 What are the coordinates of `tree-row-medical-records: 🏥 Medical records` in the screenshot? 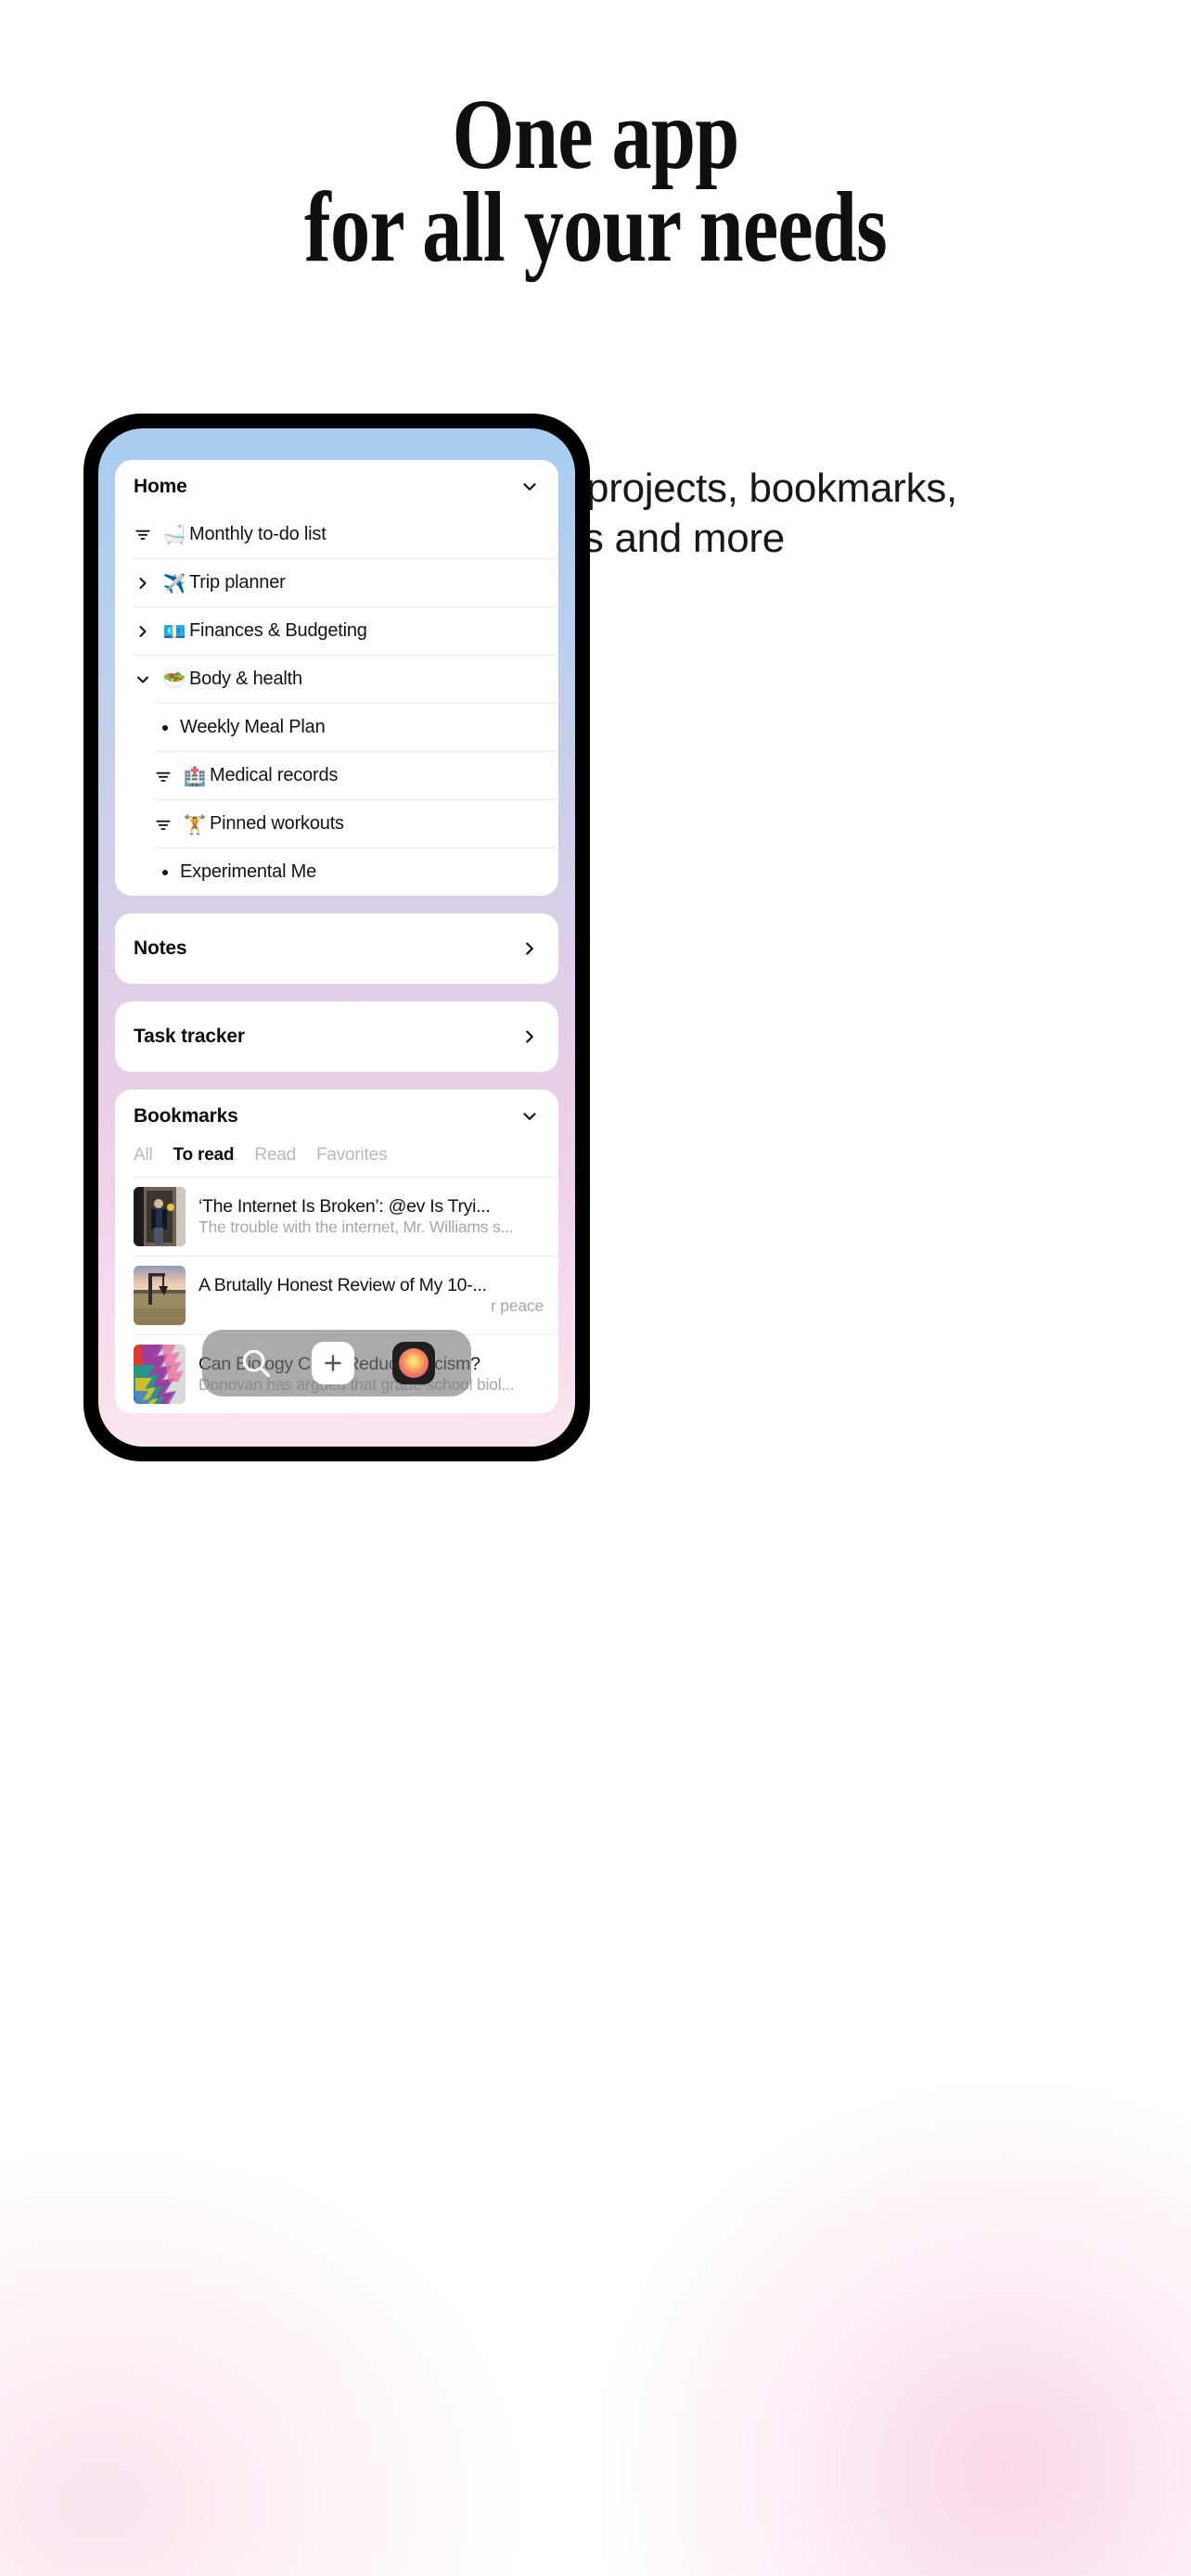 It's located at (356, 775).